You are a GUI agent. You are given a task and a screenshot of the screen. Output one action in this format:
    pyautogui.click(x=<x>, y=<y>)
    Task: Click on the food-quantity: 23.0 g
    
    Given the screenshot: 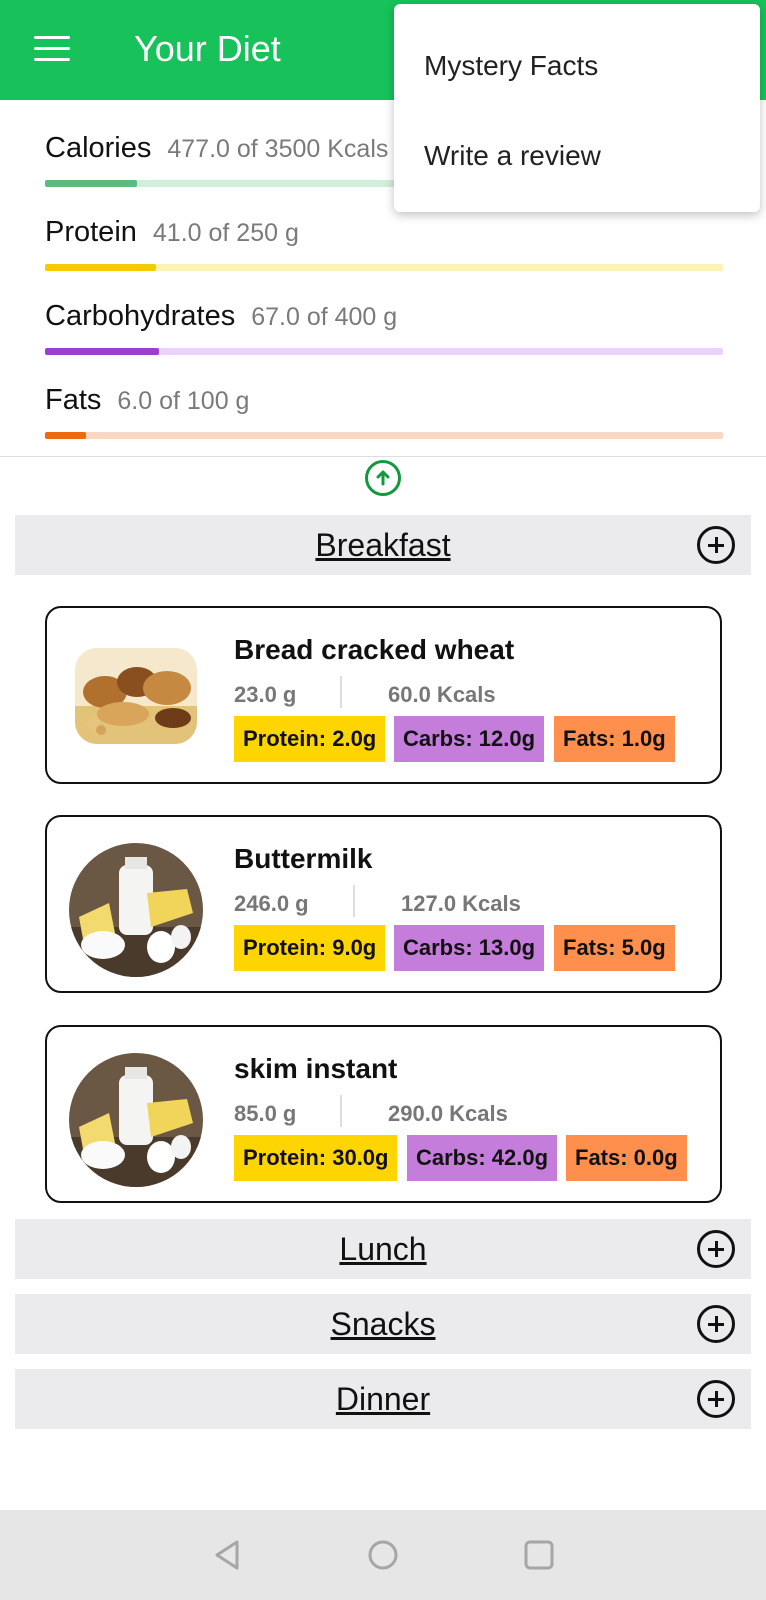 What is the action you would take?
    pyautogui.click(x=265, y=694)
    